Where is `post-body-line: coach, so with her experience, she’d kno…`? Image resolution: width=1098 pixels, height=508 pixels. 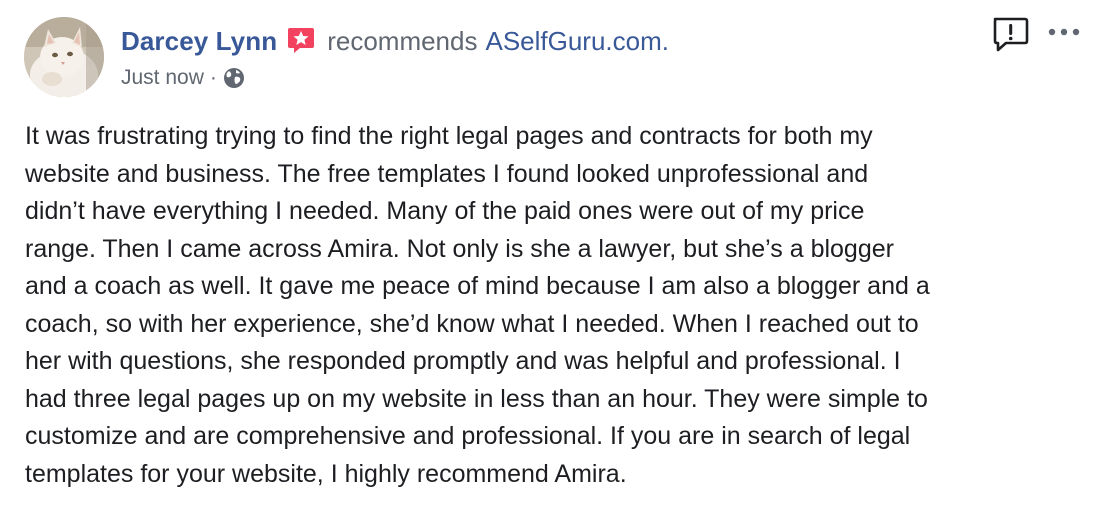 post-body-line: coach, so with her experience, she’d kno… is located at coordinates (472, 323).